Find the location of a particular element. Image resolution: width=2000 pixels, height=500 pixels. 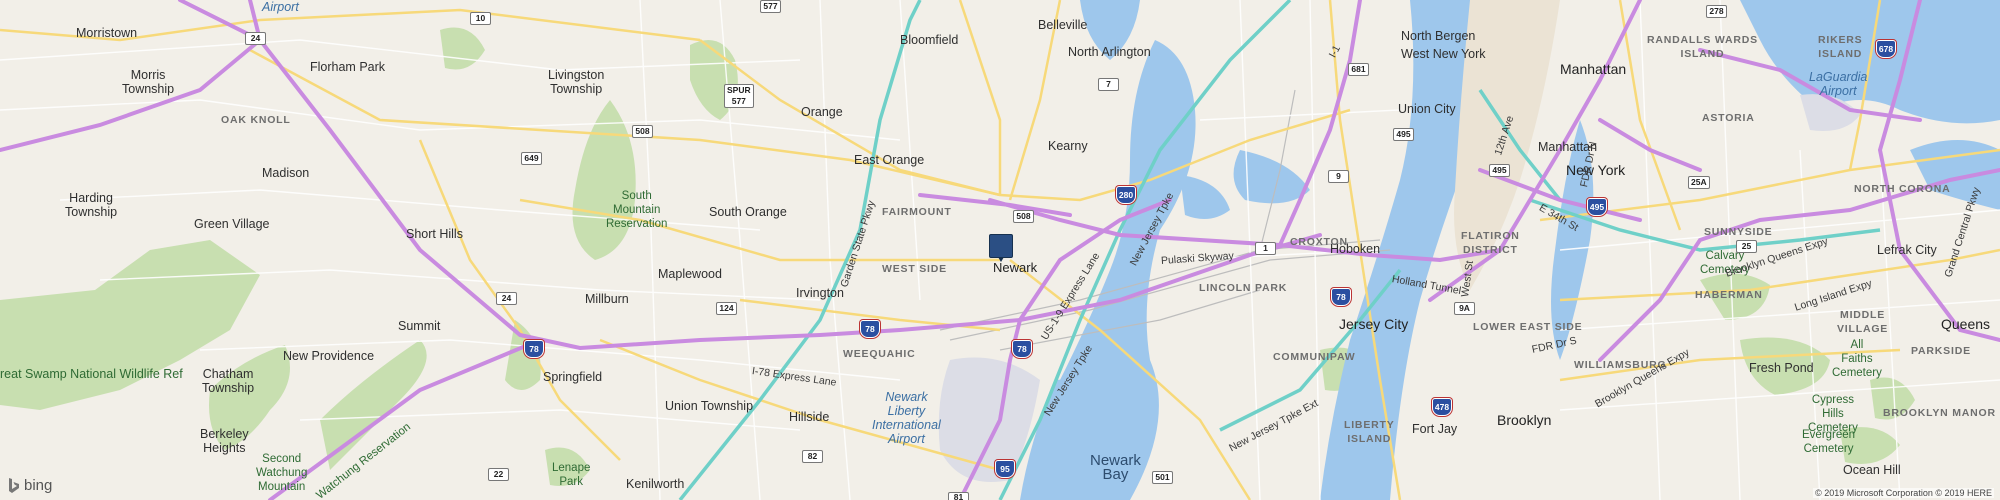

interstate-shield-280: 280 is located at coordinates (1126, 195).